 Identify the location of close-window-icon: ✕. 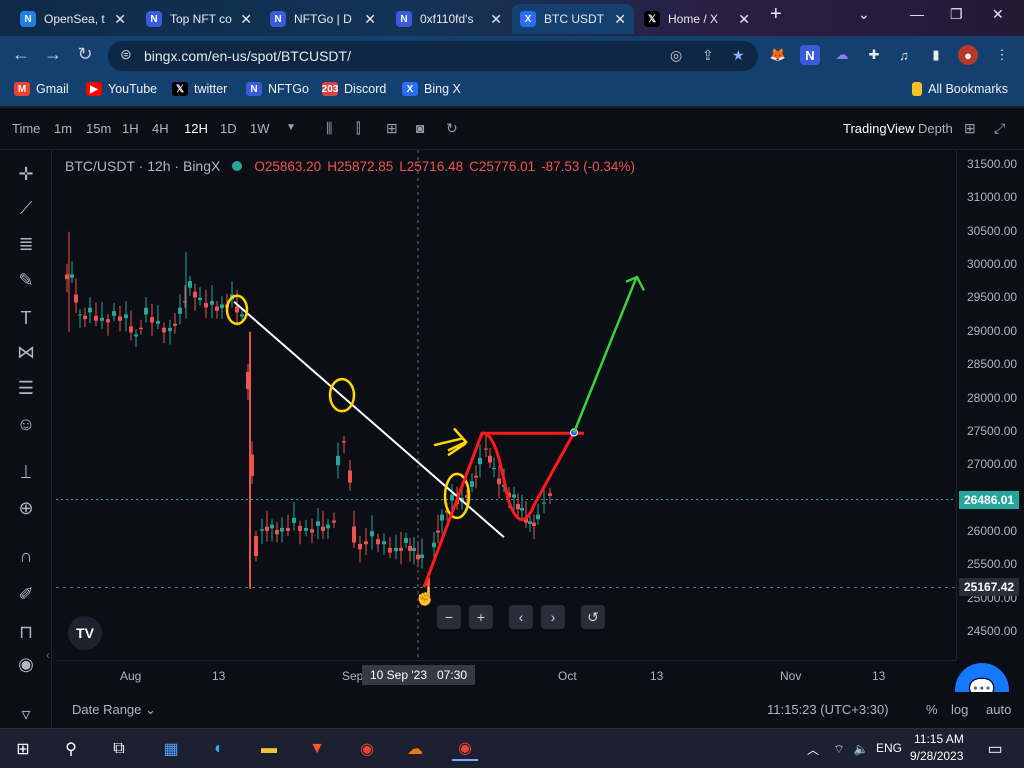
(998, 14).